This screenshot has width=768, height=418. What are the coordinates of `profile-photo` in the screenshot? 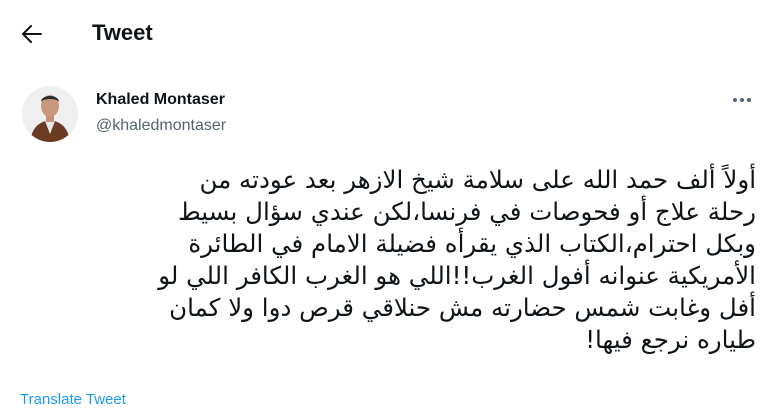 It's located at (50, 114).